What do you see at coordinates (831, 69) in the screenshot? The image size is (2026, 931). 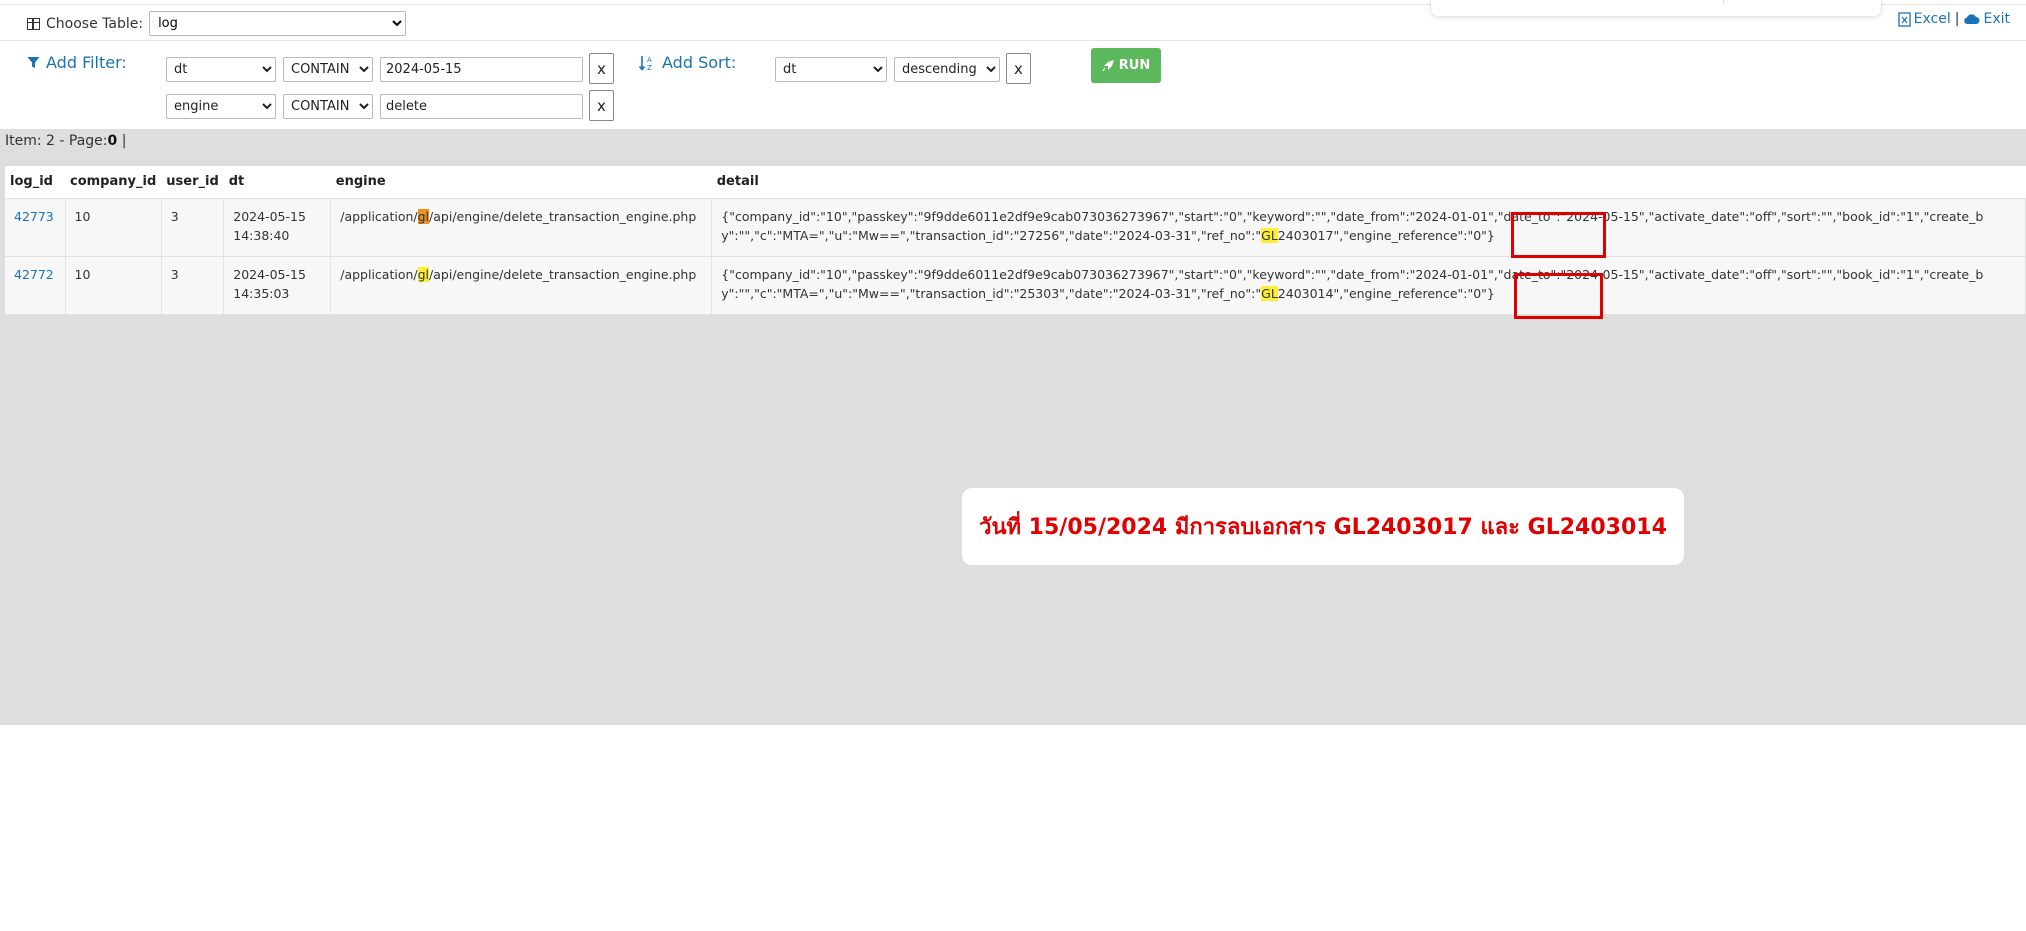 I see `sort-field-select: dt` at bounding box center [831, 69].